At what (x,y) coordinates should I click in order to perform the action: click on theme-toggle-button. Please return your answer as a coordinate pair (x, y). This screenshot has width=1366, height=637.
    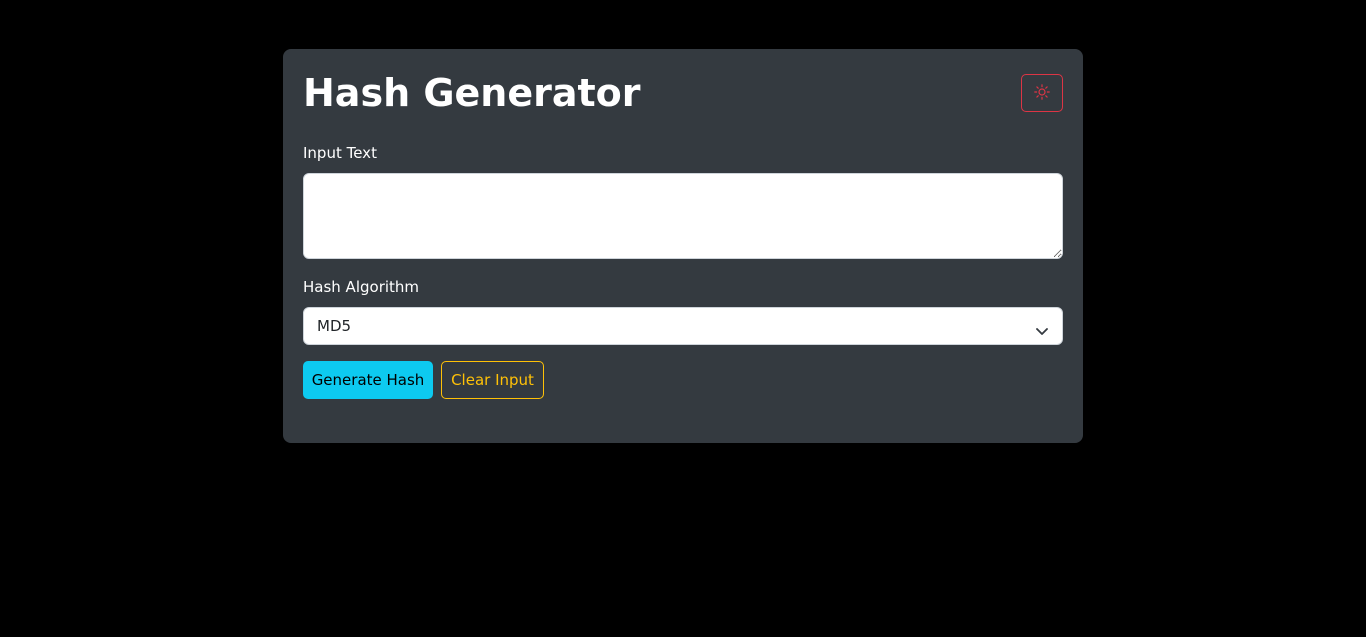
    Looking at the image, I should click on (1042, 93).